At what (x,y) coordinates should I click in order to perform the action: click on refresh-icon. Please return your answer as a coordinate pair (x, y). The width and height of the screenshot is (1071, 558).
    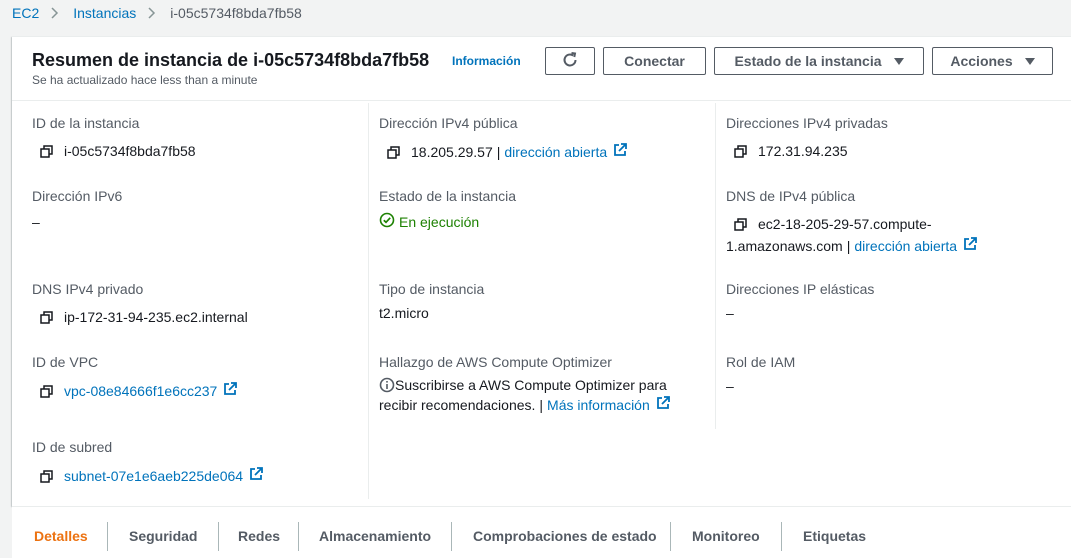
    Looking at the image, I should click on (570, 61).